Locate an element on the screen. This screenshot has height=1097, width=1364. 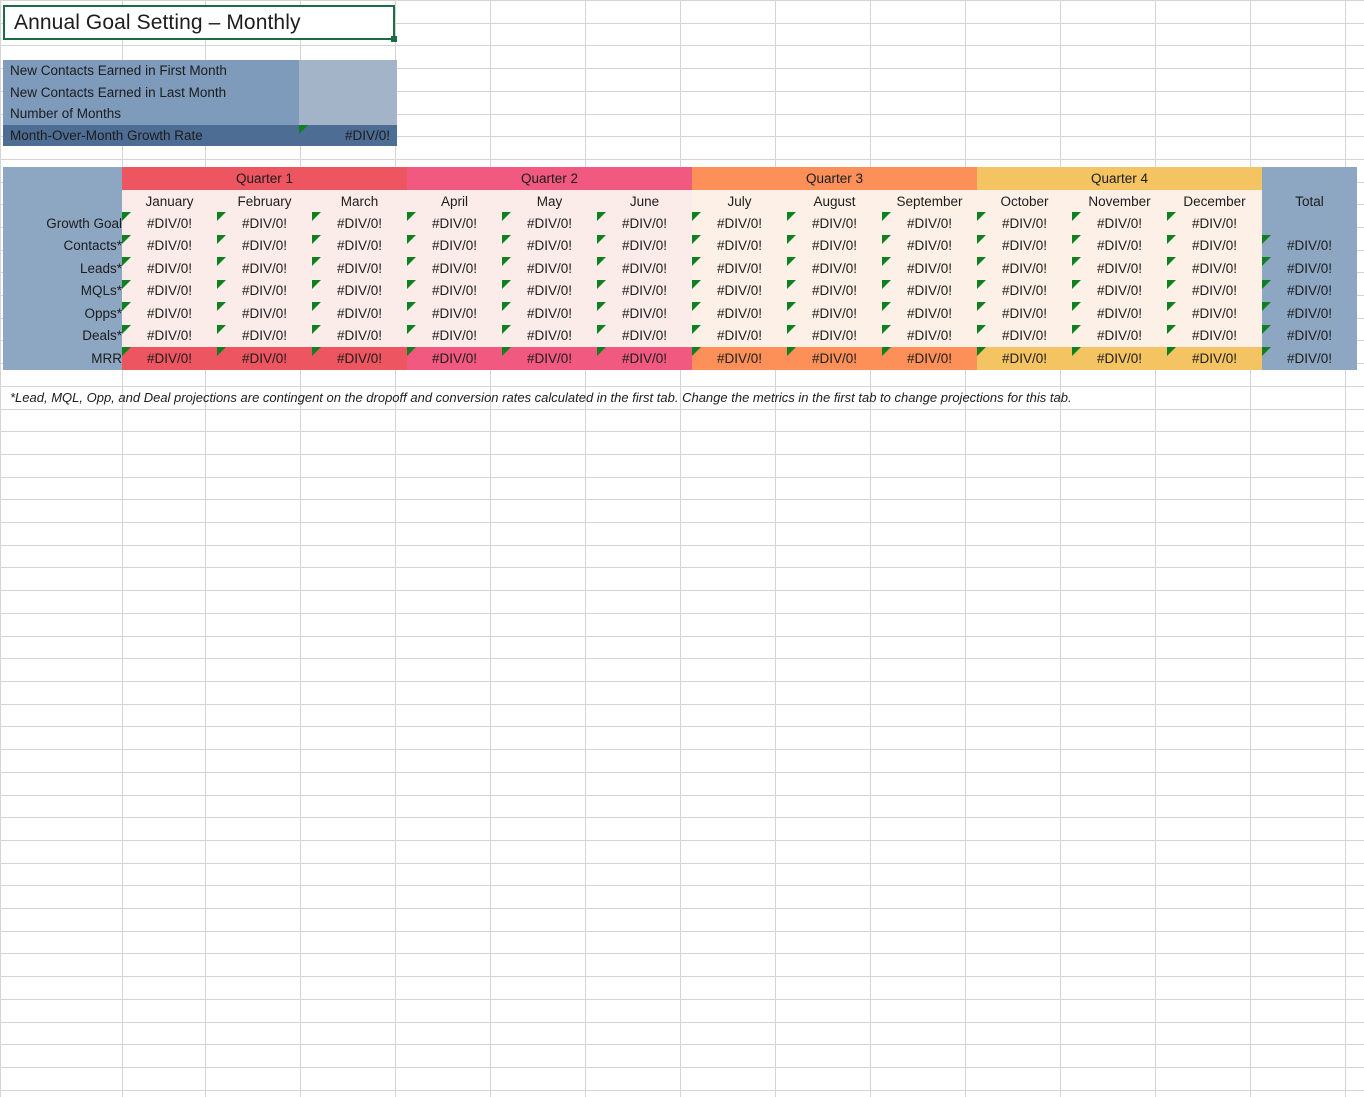
cell-opps-august: #DIV/0! is located at coordinates (834, 313).